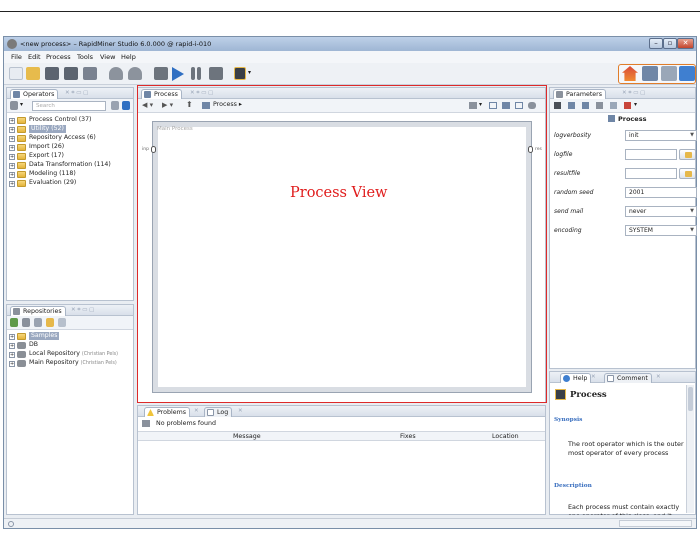 This screenshot has width=700, height=534. Describe the element at coordinates (135, 73) in the screenshot. I see `redo-icon` at that location.